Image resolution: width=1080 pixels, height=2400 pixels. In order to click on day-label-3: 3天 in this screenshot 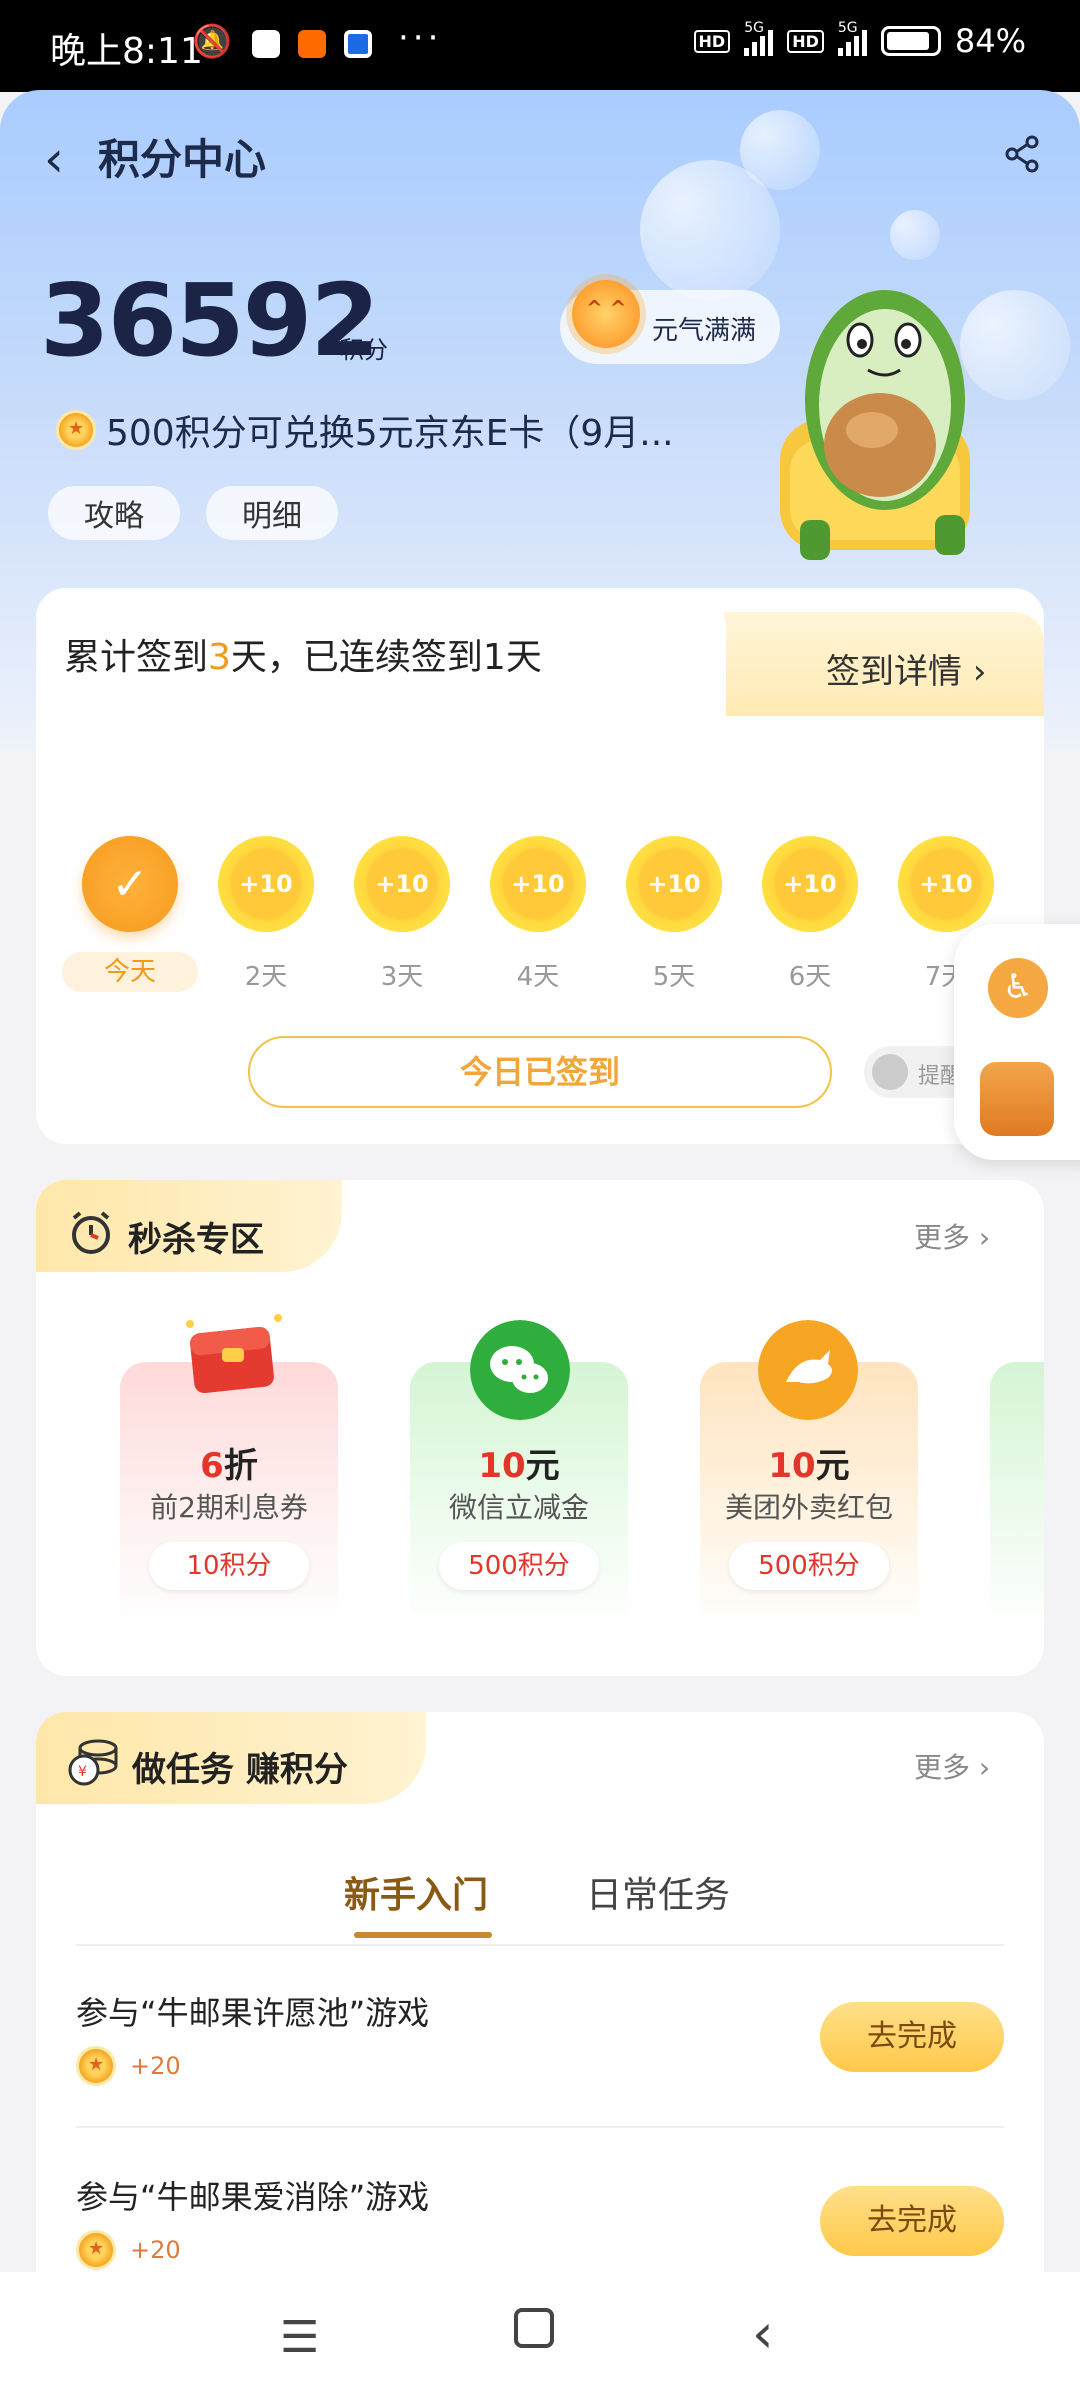, I will do `click(402, 977)`.